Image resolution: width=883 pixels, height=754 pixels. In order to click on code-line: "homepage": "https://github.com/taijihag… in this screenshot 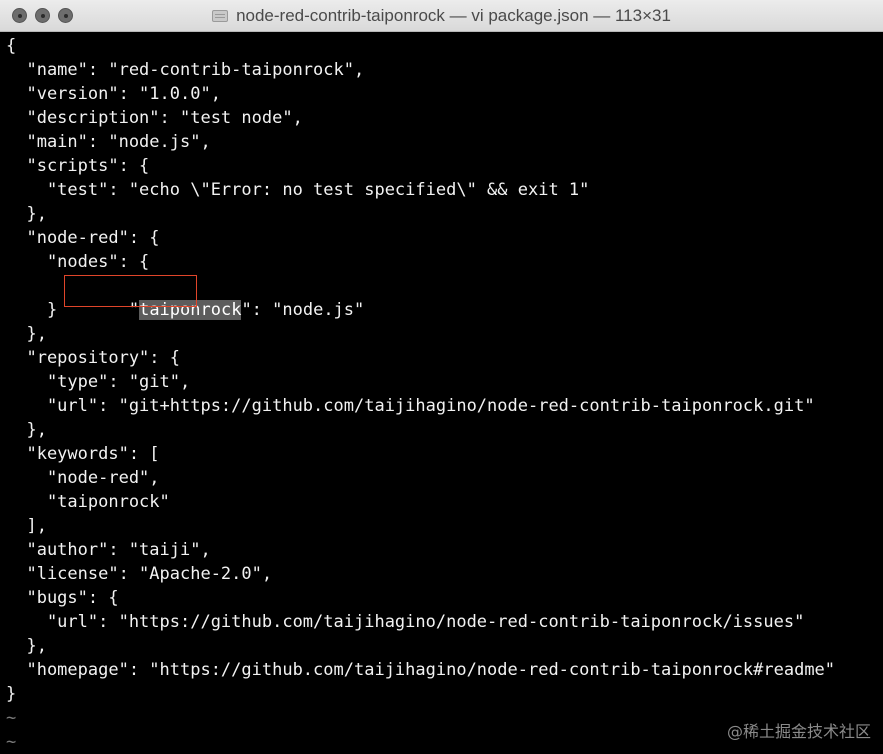, I will do `click(421, 670)`.